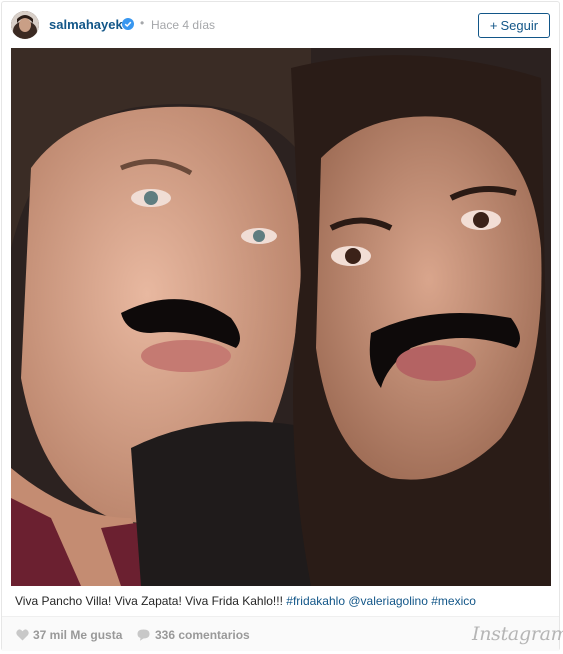  Describe the element at coordinates (453, 601) in the screenshot. I see `hashtag-mexico: #mexico` at that location.